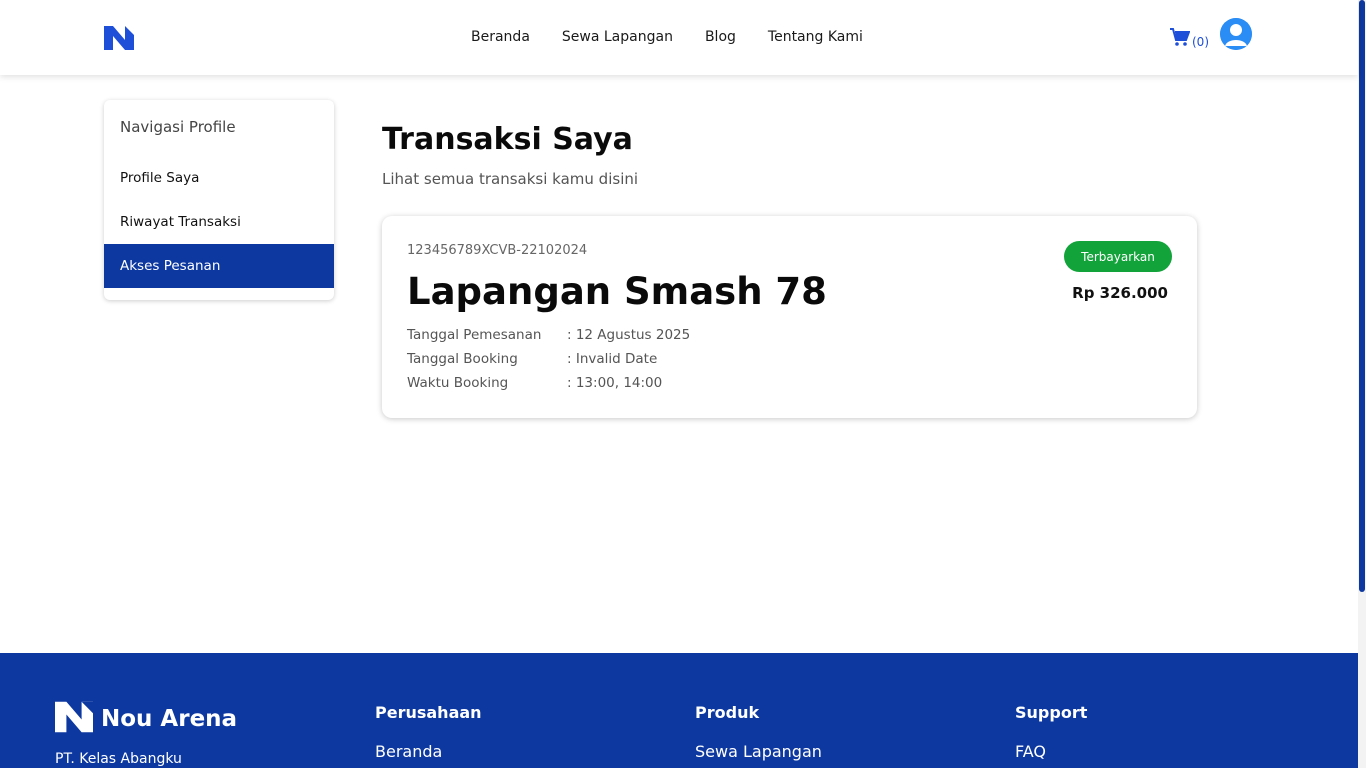 The width and height of the screenshot is (1366, 768). I want to click on footer-company: PT. Kelas Abangku, so click(118, 759).